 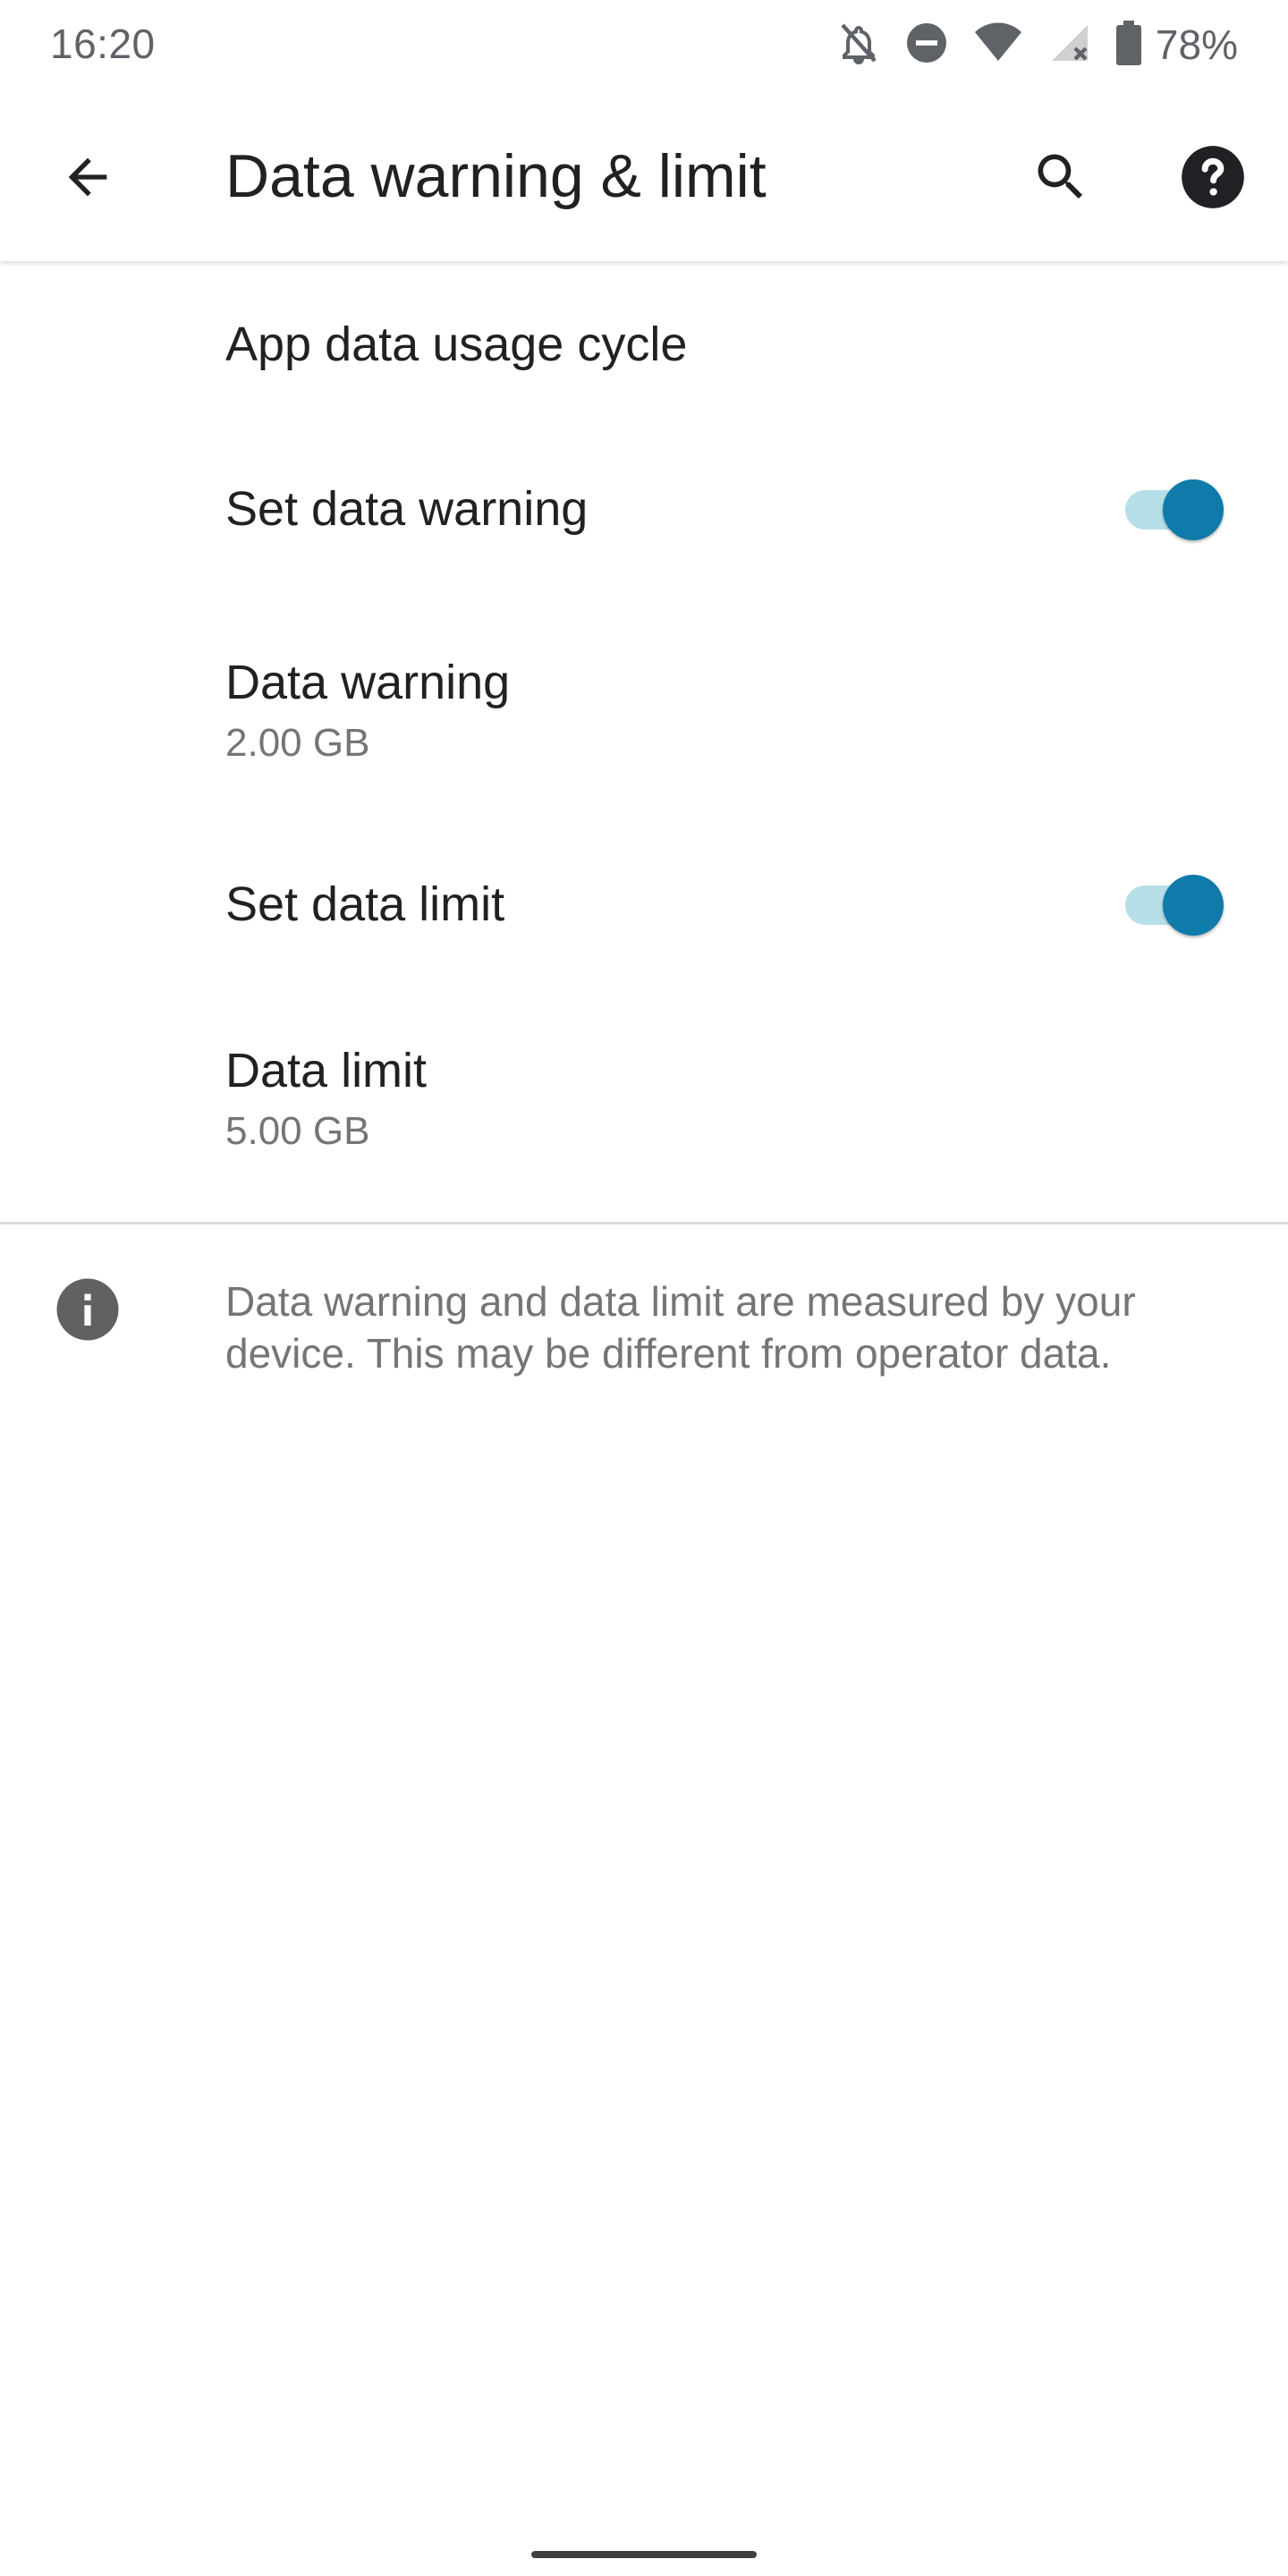 What do you see at coordinates (87, 1309) in the screenshot?
I see `info-icon` at bounding box center [87, 1309].